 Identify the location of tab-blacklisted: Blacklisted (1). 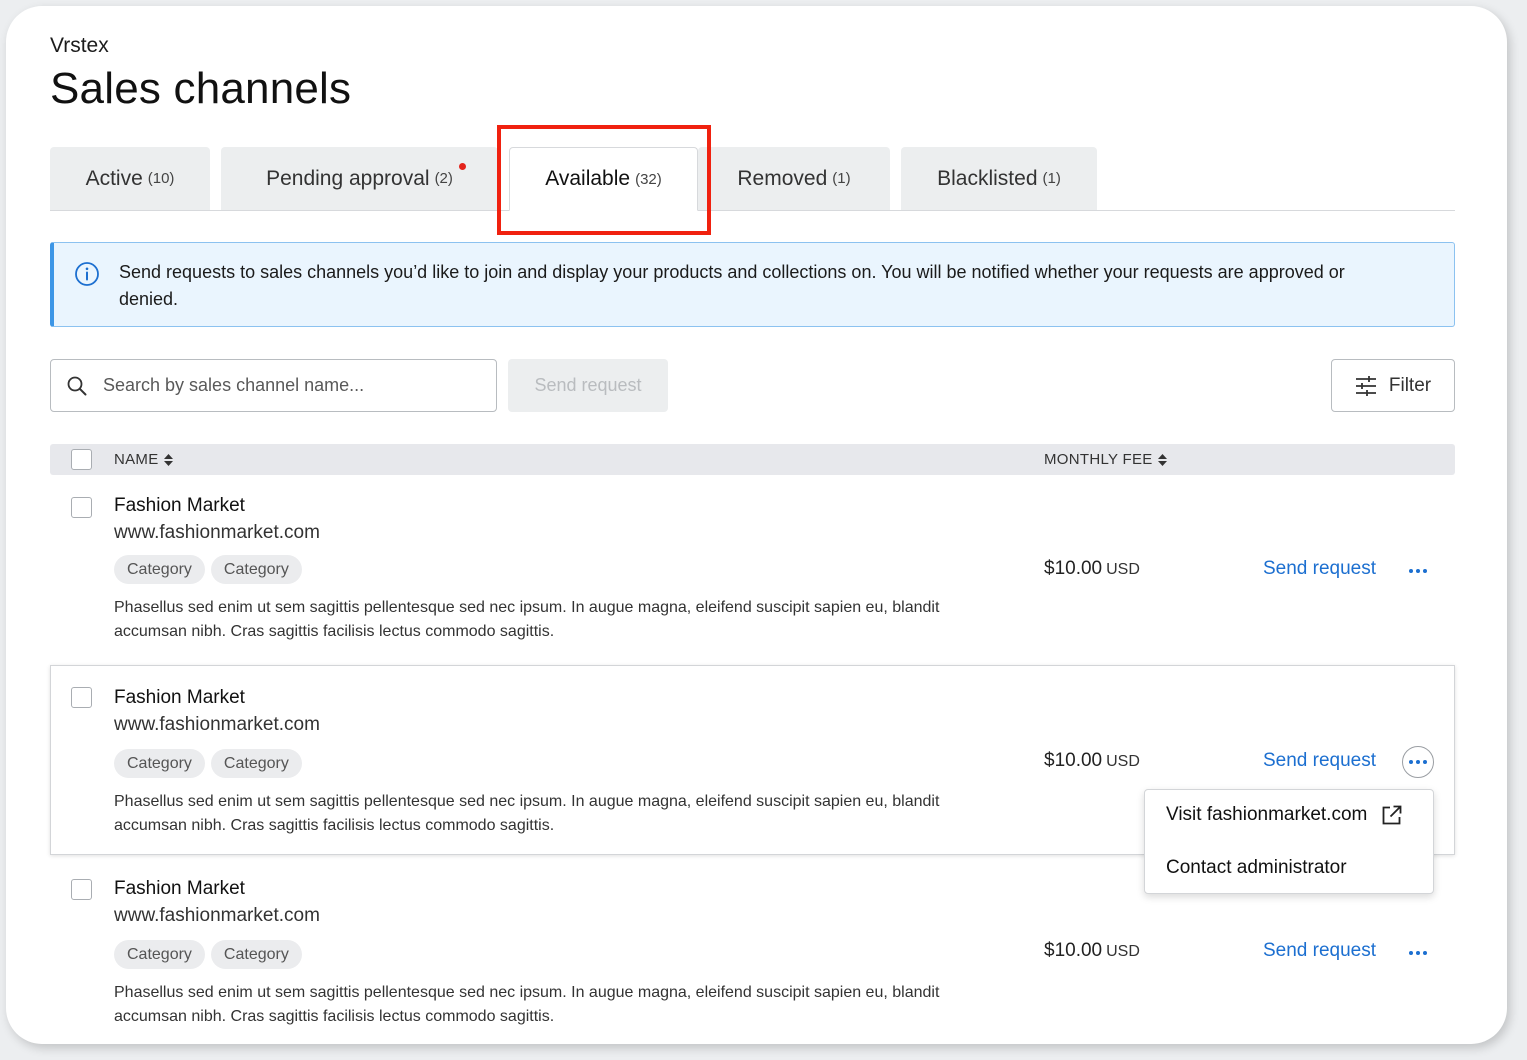
(999, 178).